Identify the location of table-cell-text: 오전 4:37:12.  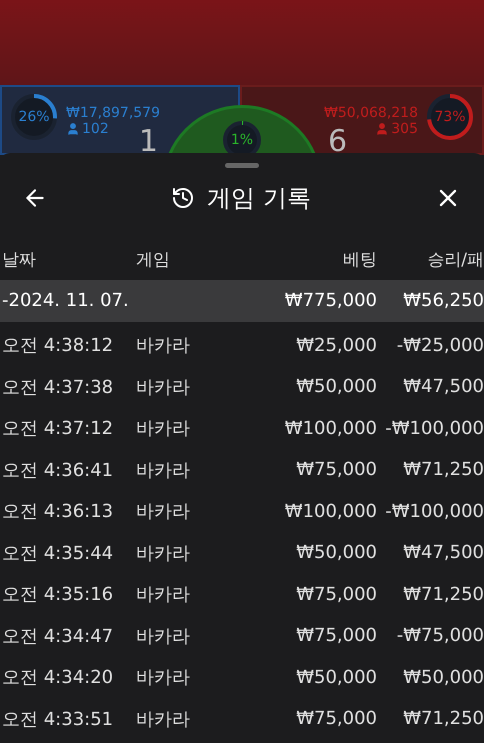
(57, 428).